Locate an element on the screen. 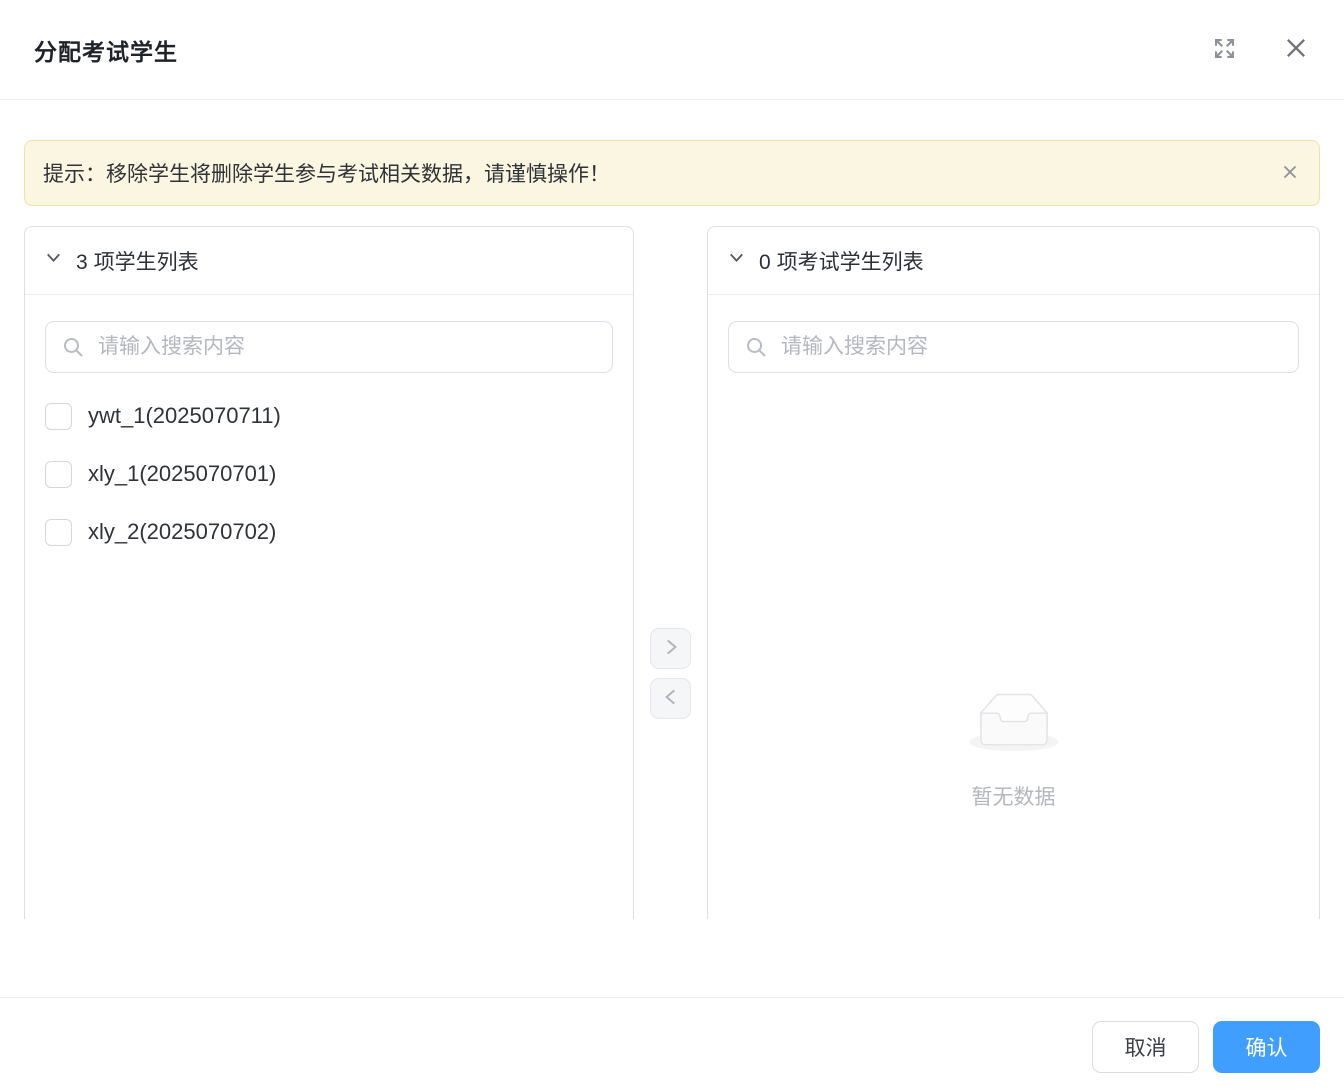  source-search-input is located at coordinates (329, 347).